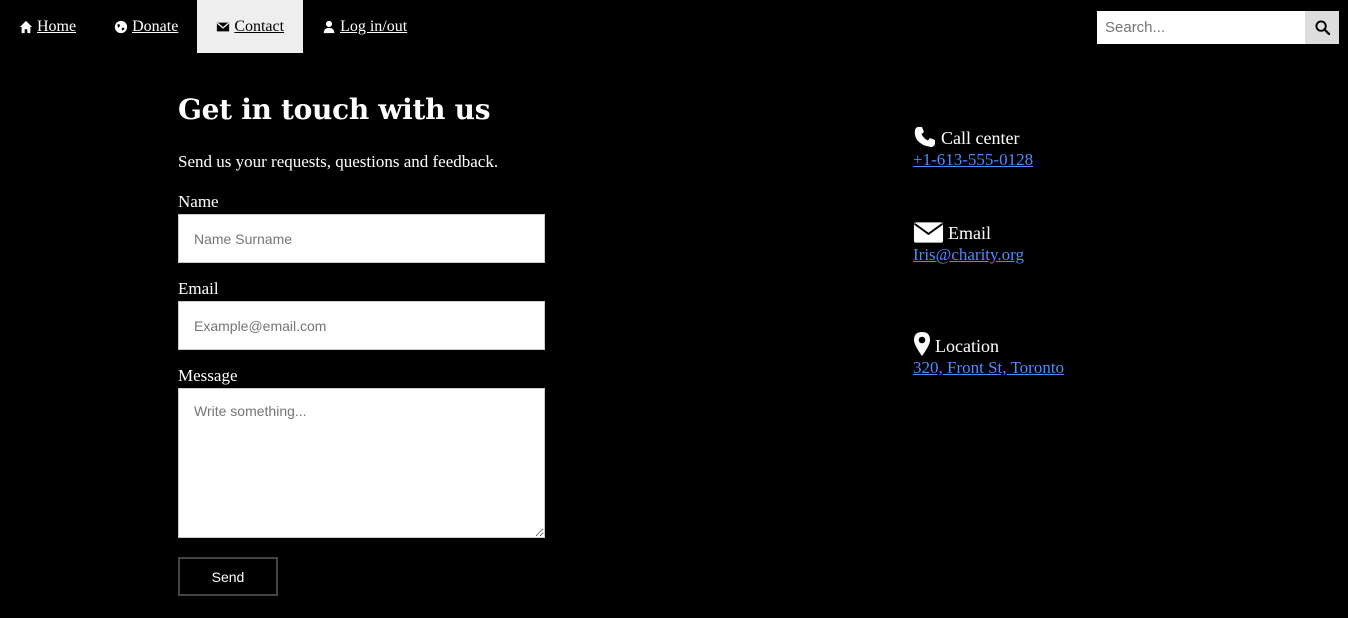 Image resolution: width=1348 pixels, height=618 pixels. I want to click on location-heading: Location, so click(988, 344).